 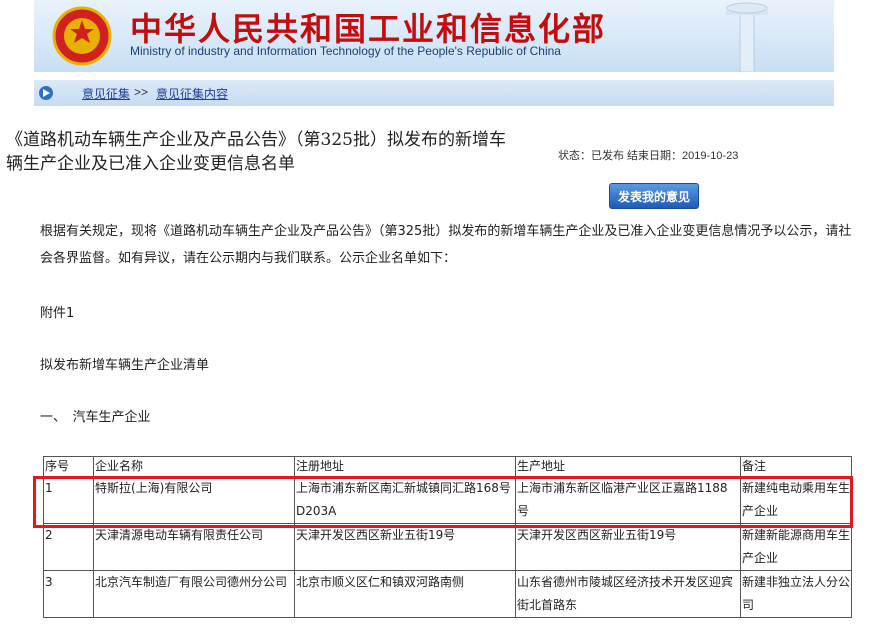 I want to click on table-header-row: 序号 企业名称 注册地址 生产地址 备注, so click(x=447, y=466).